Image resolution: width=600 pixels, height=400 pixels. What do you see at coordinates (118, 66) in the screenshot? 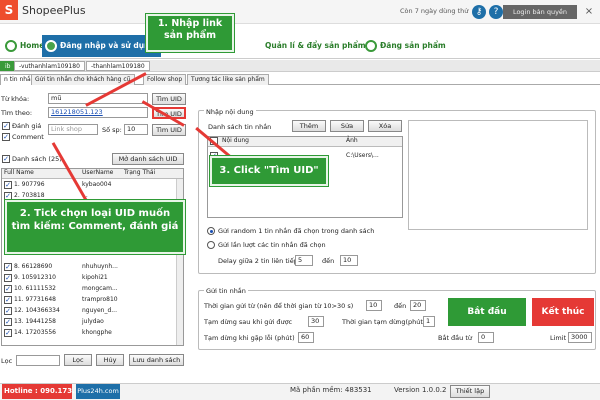
I see `account-tab: -thanhlam109180` at bounding box center [118, 66].